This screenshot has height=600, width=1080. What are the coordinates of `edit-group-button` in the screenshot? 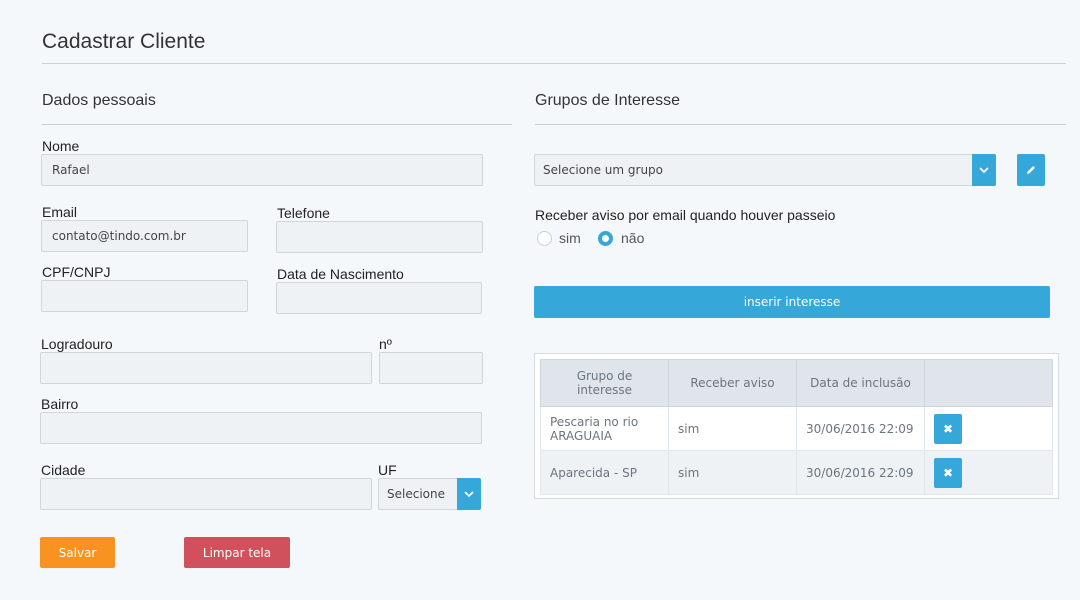 It's located at (1031, 170).